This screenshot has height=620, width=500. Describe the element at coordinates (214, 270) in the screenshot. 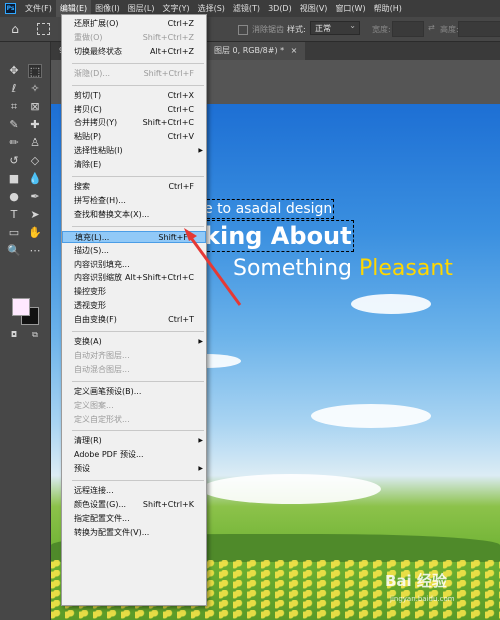

I see `annotation-arrow-line` at that location.